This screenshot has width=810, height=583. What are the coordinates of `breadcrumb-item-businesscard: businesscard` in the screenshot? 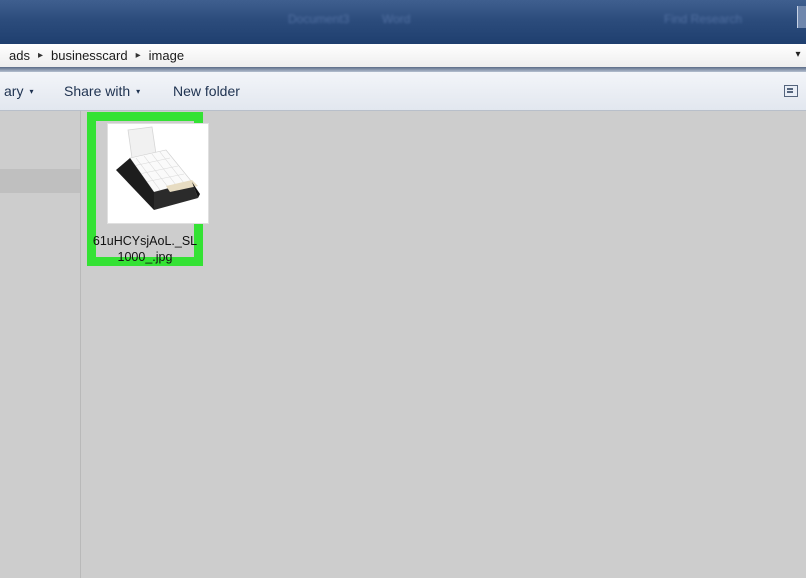 It's located at (89, 55).